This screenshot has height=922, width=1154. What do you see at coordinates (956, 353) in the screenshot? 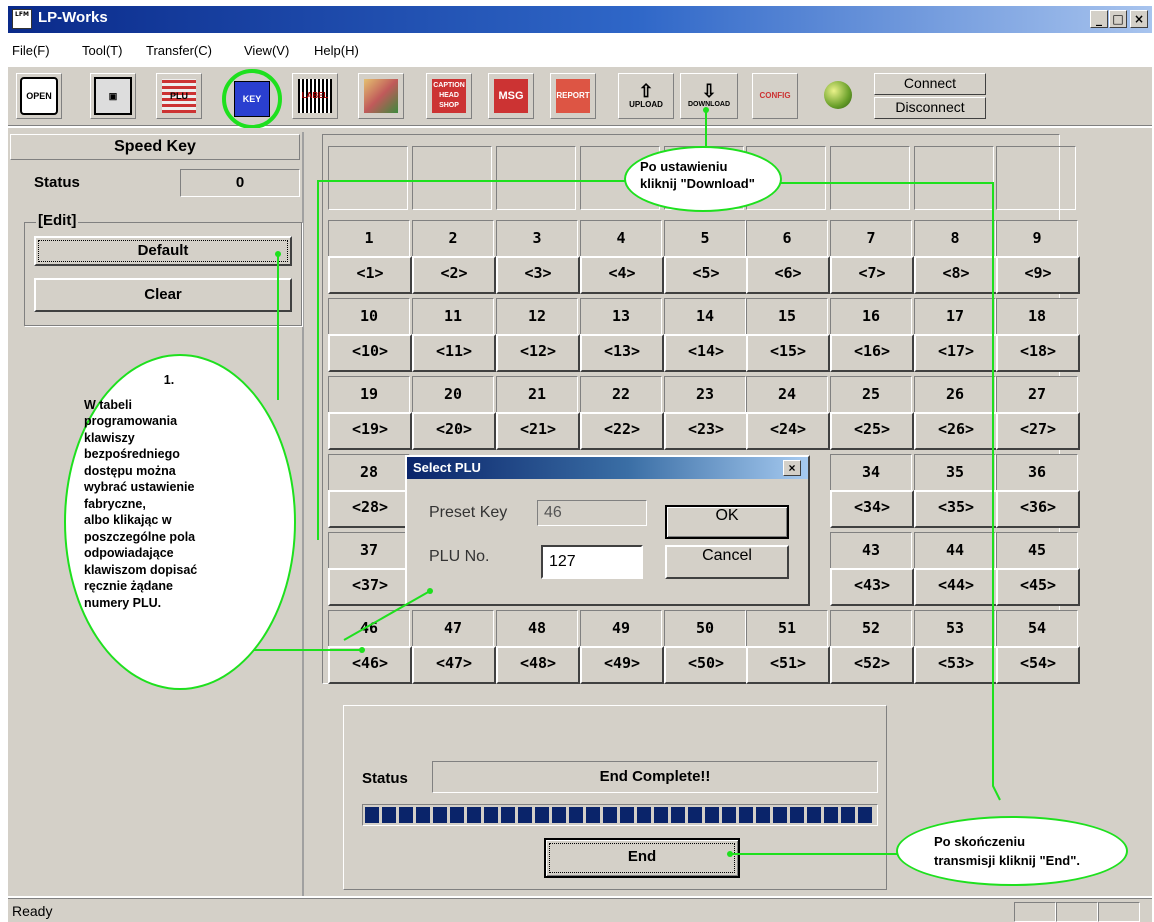
I see `key-plu-button: <17>` at bounding box center [956, 353].